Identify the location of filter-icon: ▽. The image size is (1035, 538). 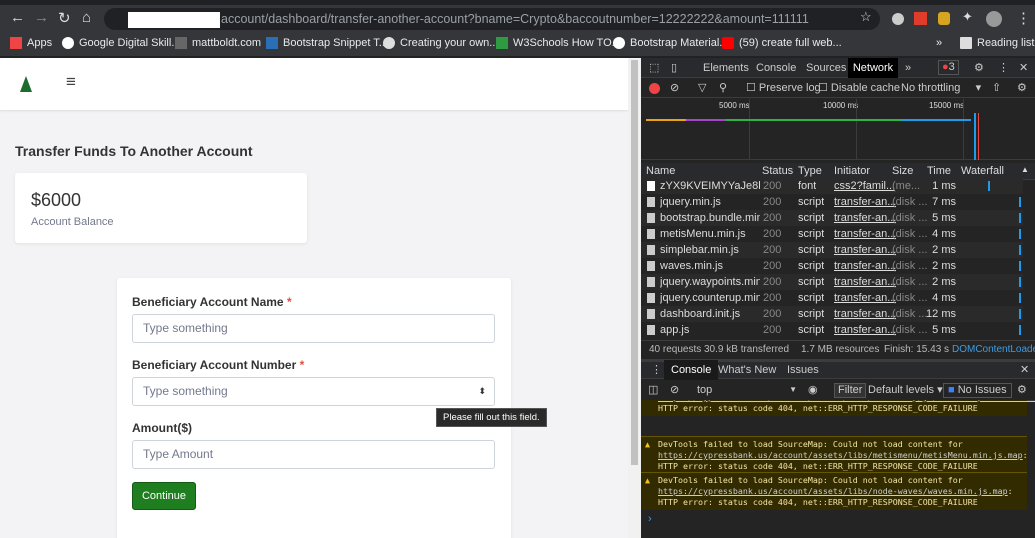
(702, 88).